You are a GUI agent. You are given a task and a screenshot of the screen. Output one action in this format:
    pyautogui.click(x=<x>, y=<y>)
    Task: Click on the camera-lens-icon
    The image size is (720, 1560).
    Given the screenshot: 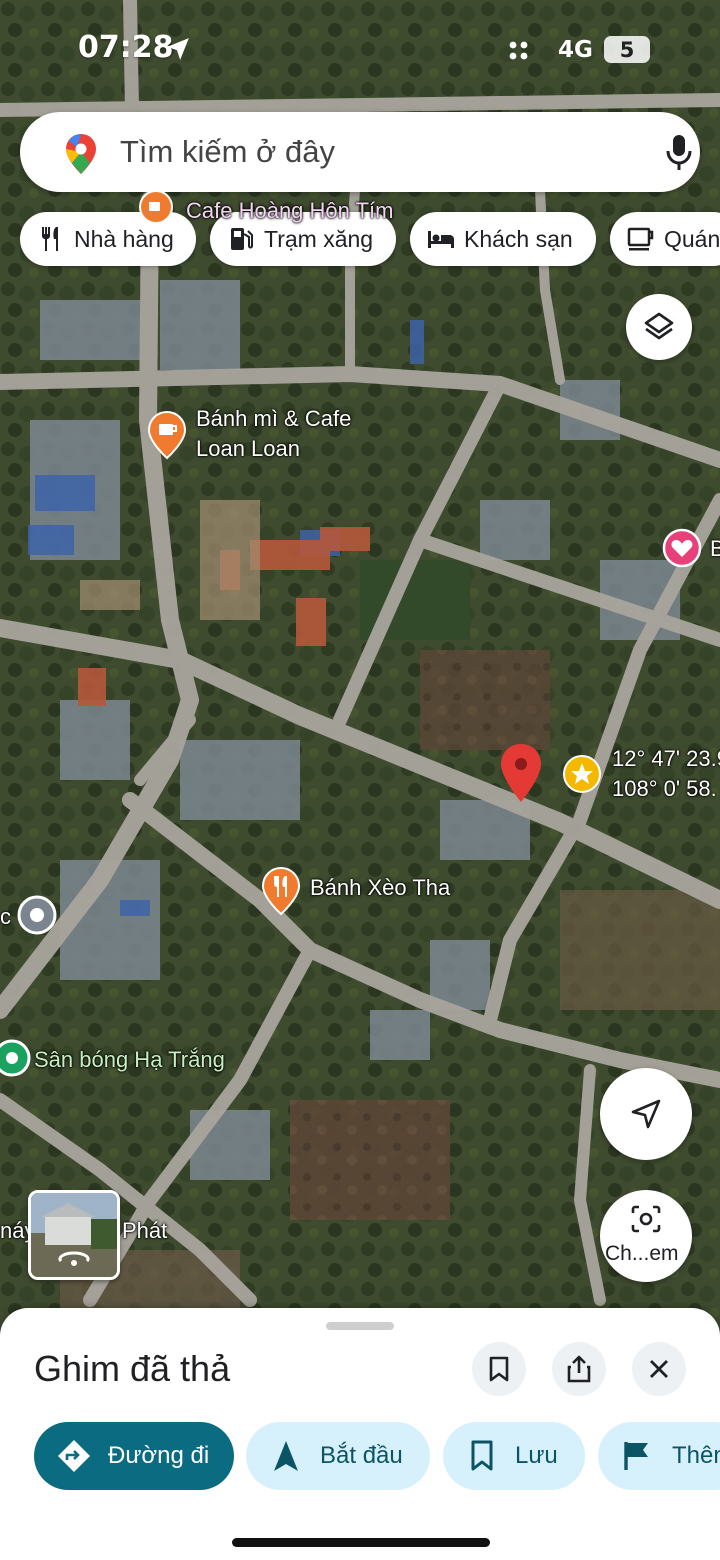 What is the action you would take?
    pyautogui.click(x=646, y=1219)
    